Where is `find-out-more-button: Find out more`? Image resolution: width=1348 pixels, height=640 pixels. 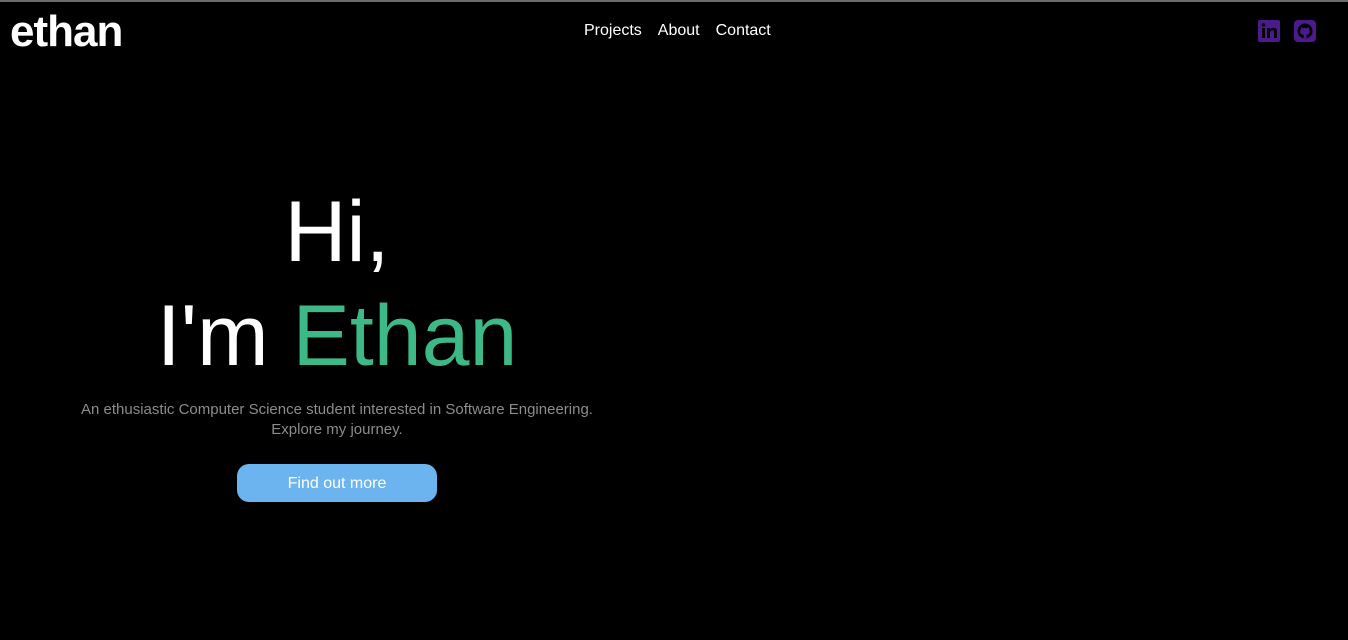
find-out-more-button: Find out more is located at coordinates (337, 483).